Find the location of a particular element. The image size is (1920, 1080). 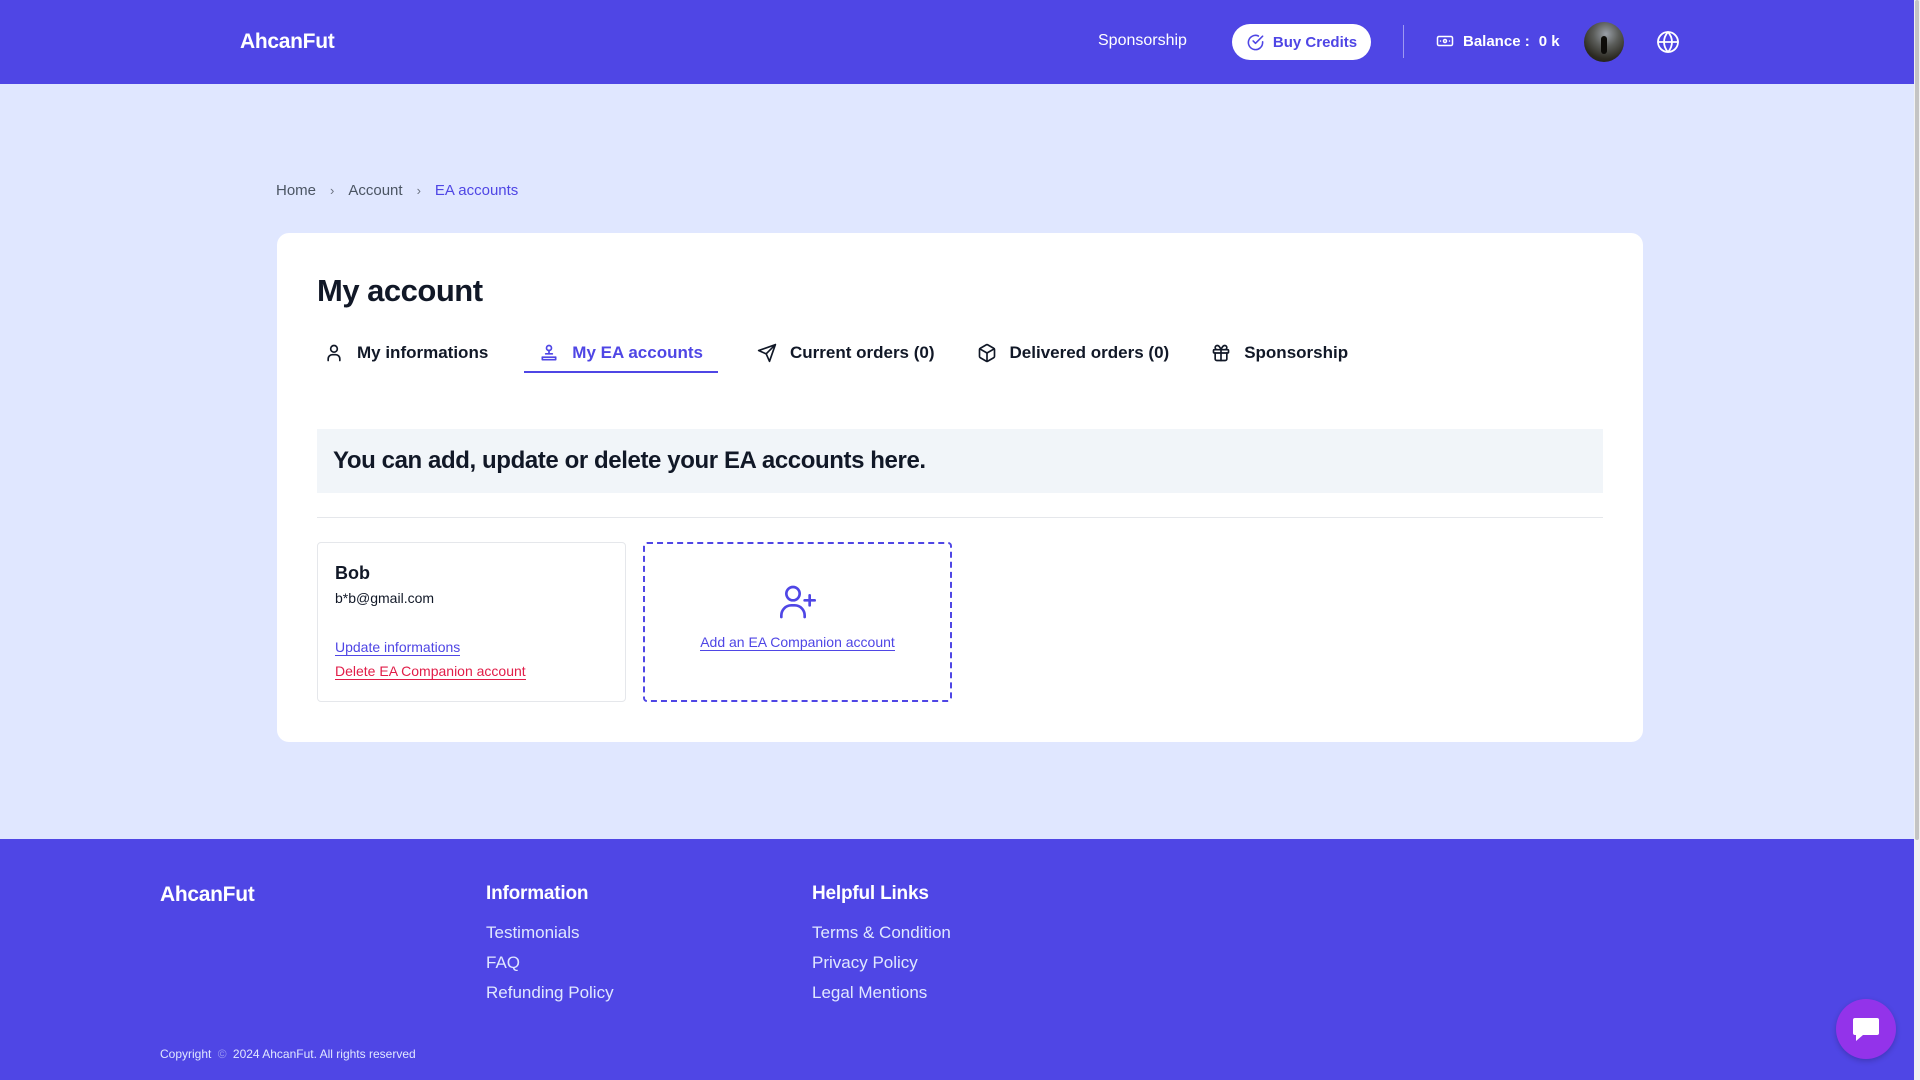

tab-label: Current orders (0) is located at coordinates (862, 352).